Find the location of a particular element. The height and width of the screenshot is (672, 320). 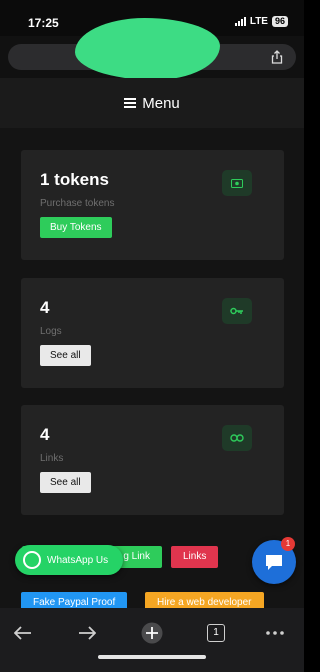

status-indicators: LTE 96 is located at coordinates (261, 21).